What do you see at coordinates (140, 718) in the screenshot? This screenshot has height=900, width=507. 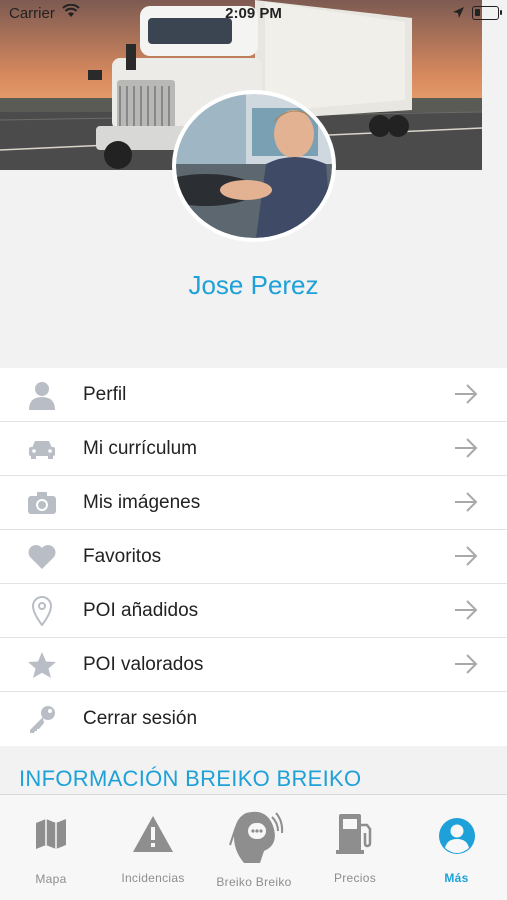 I see `menu-item-label: Cerrar sesión` at bounding box center [140, 718].